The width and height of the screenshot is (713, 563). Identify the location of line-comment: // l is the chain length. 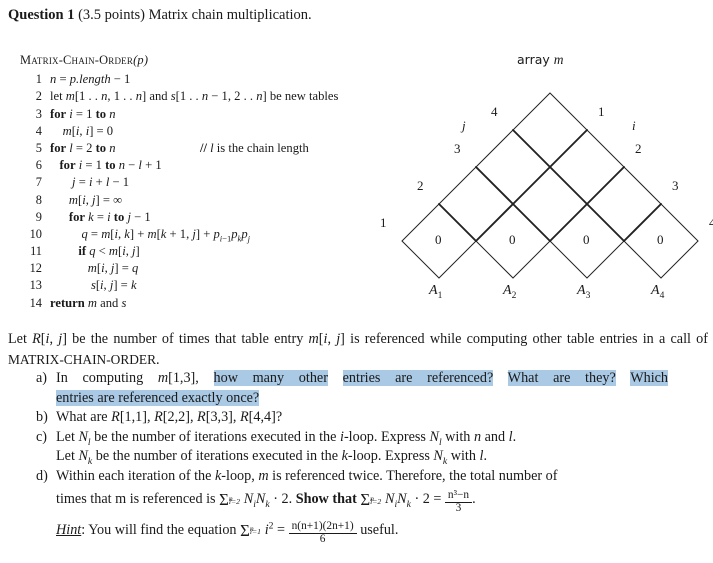
(254, 147).